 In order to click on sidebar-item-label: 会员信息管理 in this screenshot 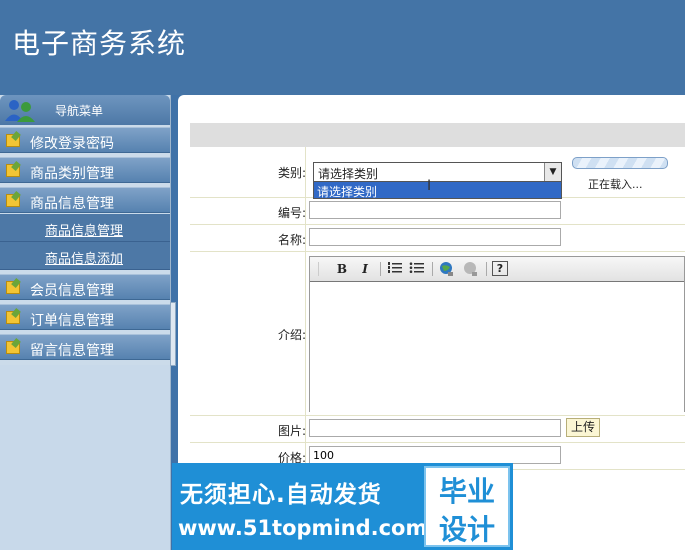, I will do `click(72, 291)`.